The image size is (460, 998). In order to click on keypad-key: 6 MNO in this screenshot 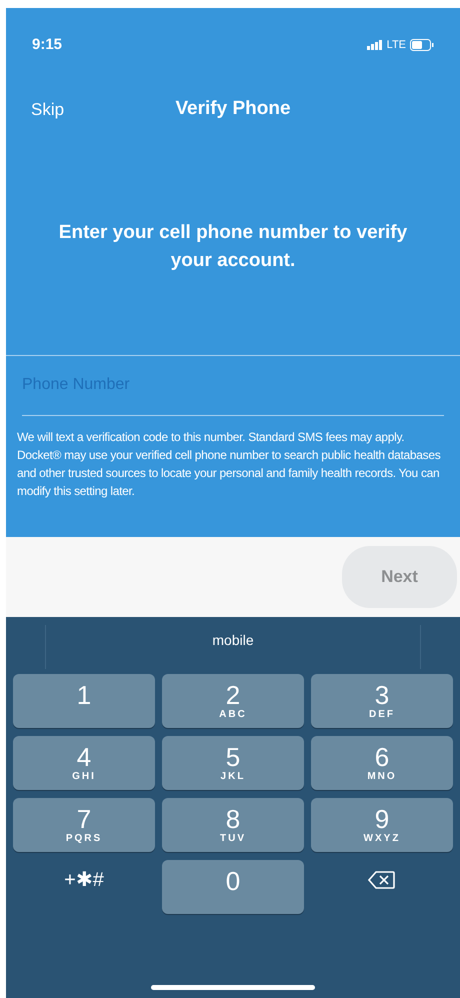, I will do `click(382, 763)`.